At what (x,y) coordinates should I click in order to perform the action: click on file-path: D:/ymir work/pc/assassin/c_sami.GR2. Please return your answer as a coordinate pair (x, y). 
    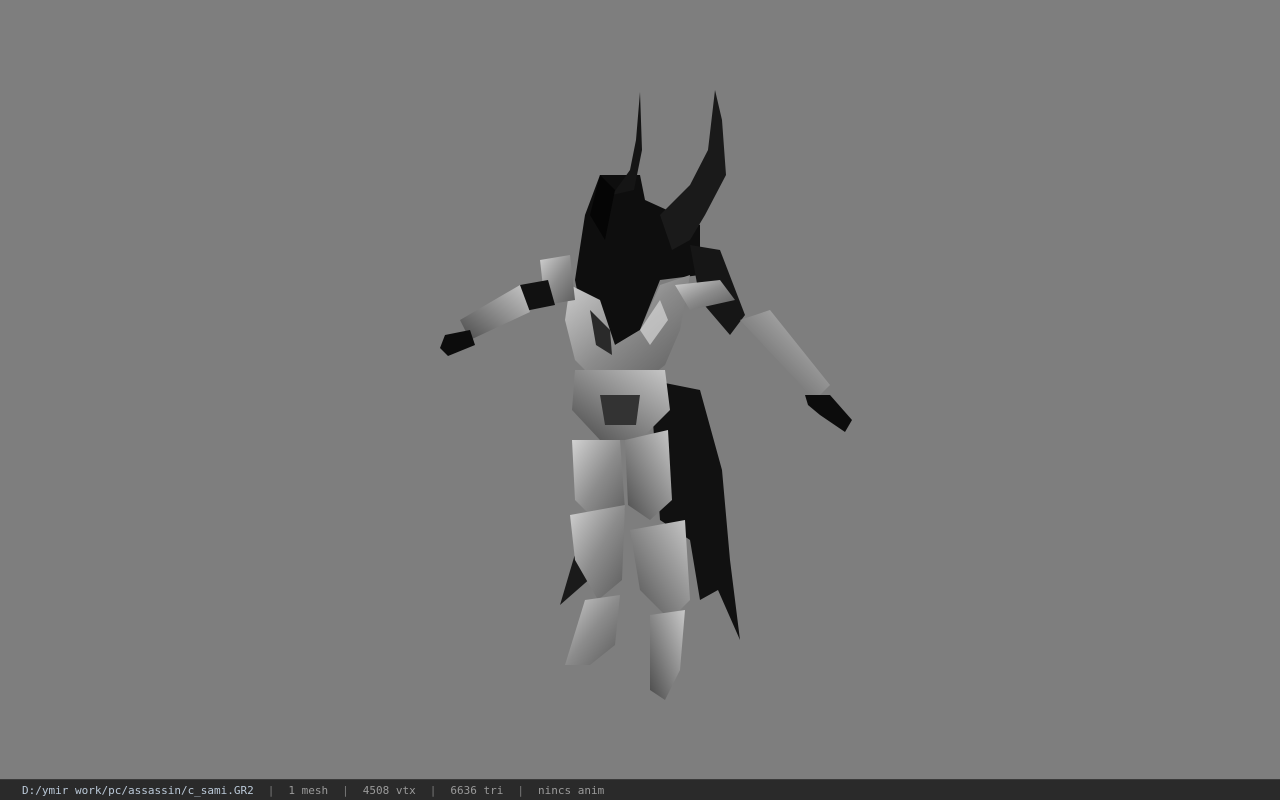
    Looking at the image, I should click on (138, 790).